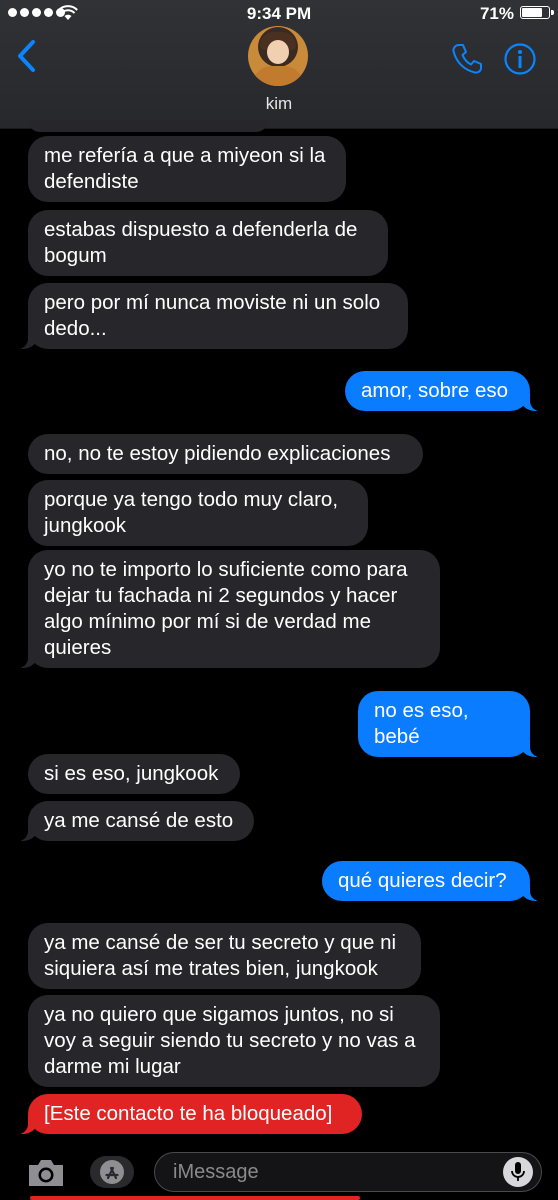 The width and height of the screenshot is (558, 1200). I want to click on app-store-icon, so click(112, 1172).